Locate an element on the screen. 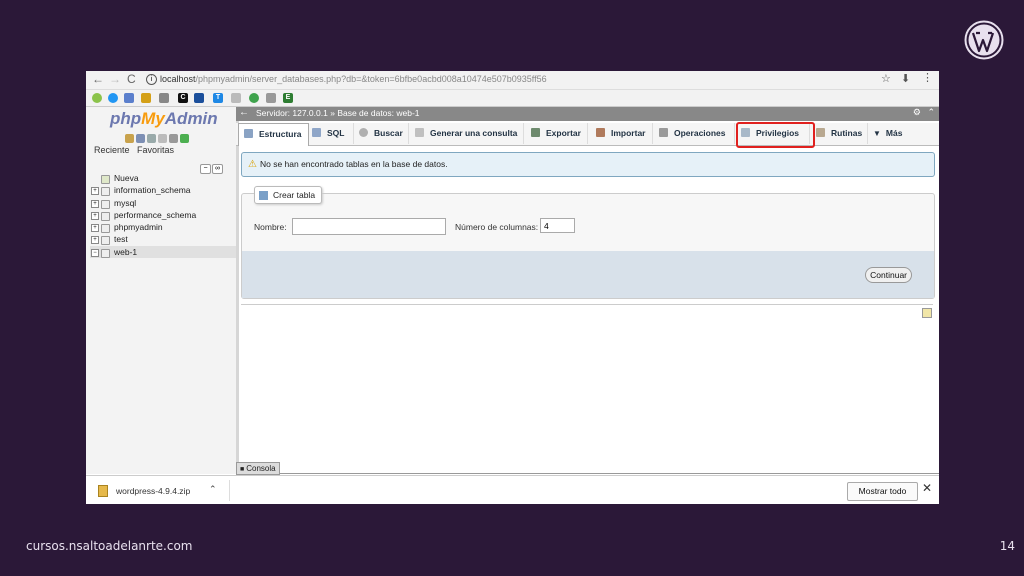 Image resolution: width=1024 pixels, height=576 pixels. forward-arrow-icon: → is located at coordinates (115, 79).